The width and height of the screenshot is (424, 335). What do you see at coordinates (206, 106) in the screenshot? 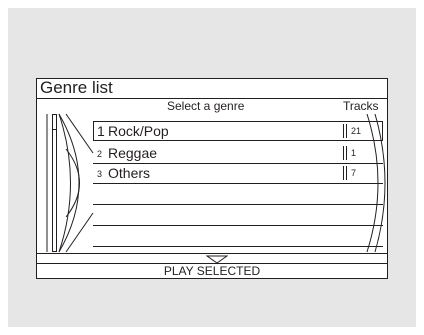
I see `screen-subtitle: Select a genre` at bounding box center [206, 106].